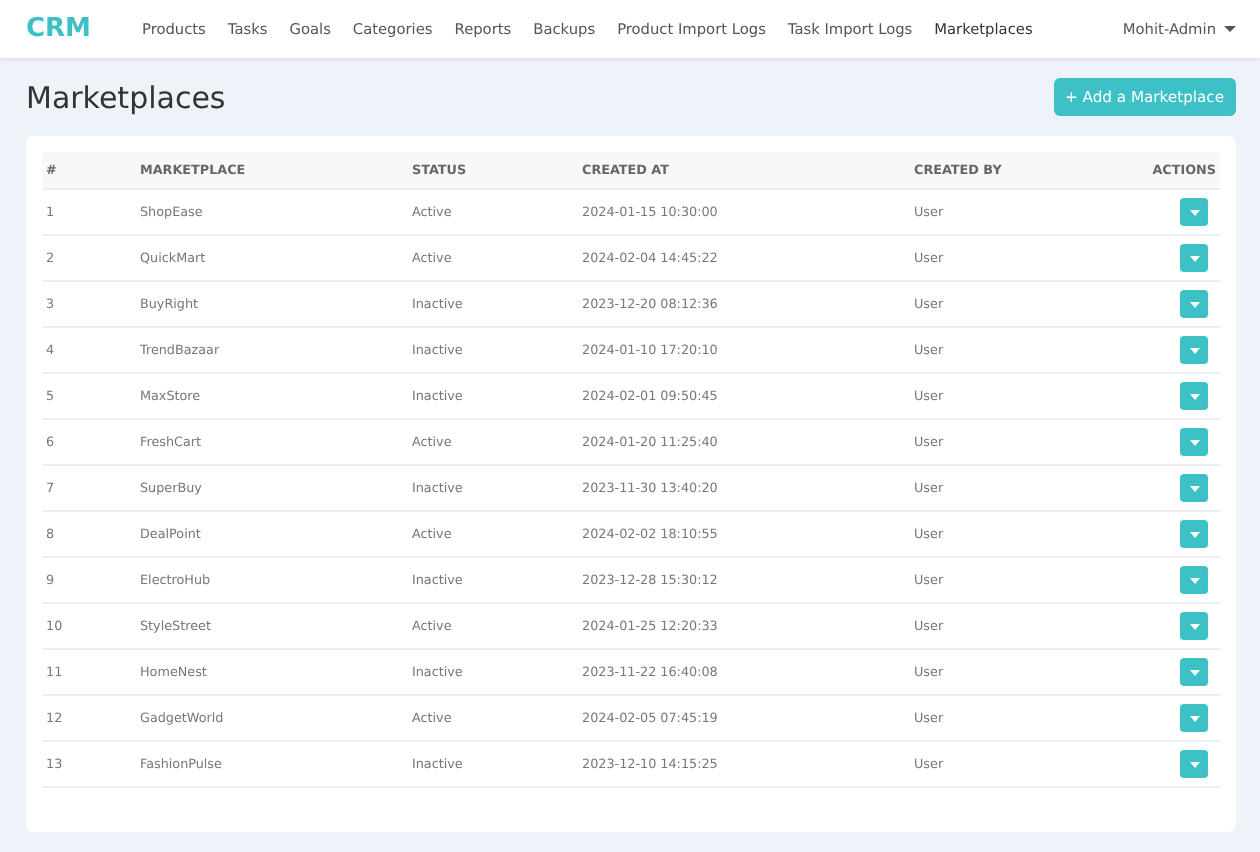 Image resolution: width=1260 pixels, height=852 pixels. Describe the element at coordinates (126, 97) in the screenshot. I see `page-title: Marketplaces` at that location.